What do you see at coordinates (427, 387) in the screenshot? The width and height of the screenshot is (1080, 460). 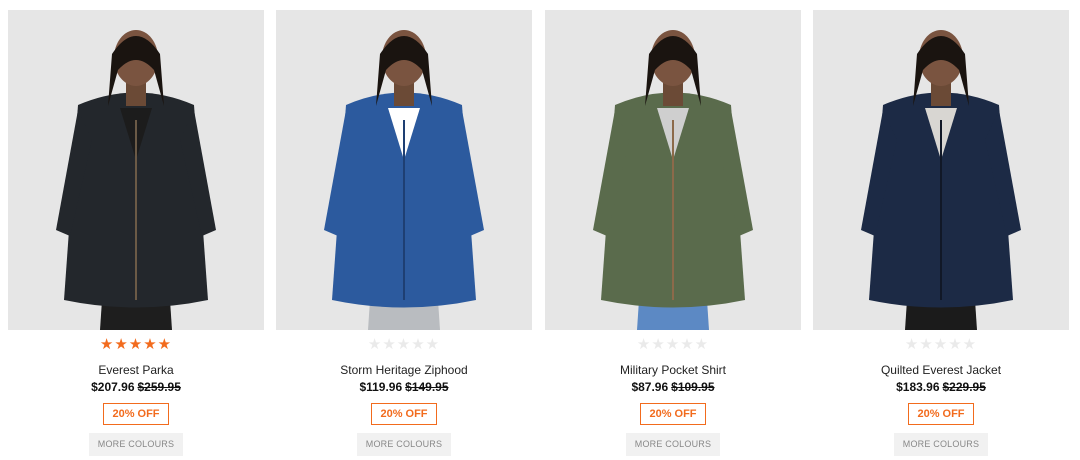 I see `original-price: $149.95` at bounding box center [427, 387].